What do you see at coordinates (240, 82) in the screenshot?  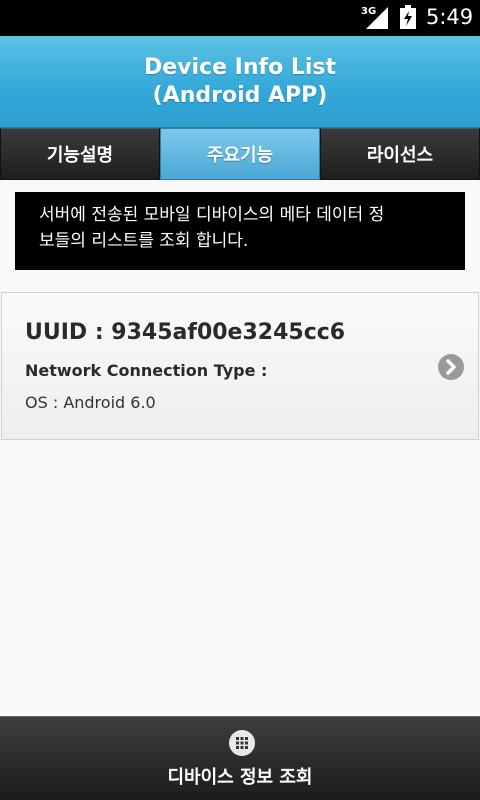 I see `title-bar: Device Info List (Android APP)` at bounding box center [240, 82].